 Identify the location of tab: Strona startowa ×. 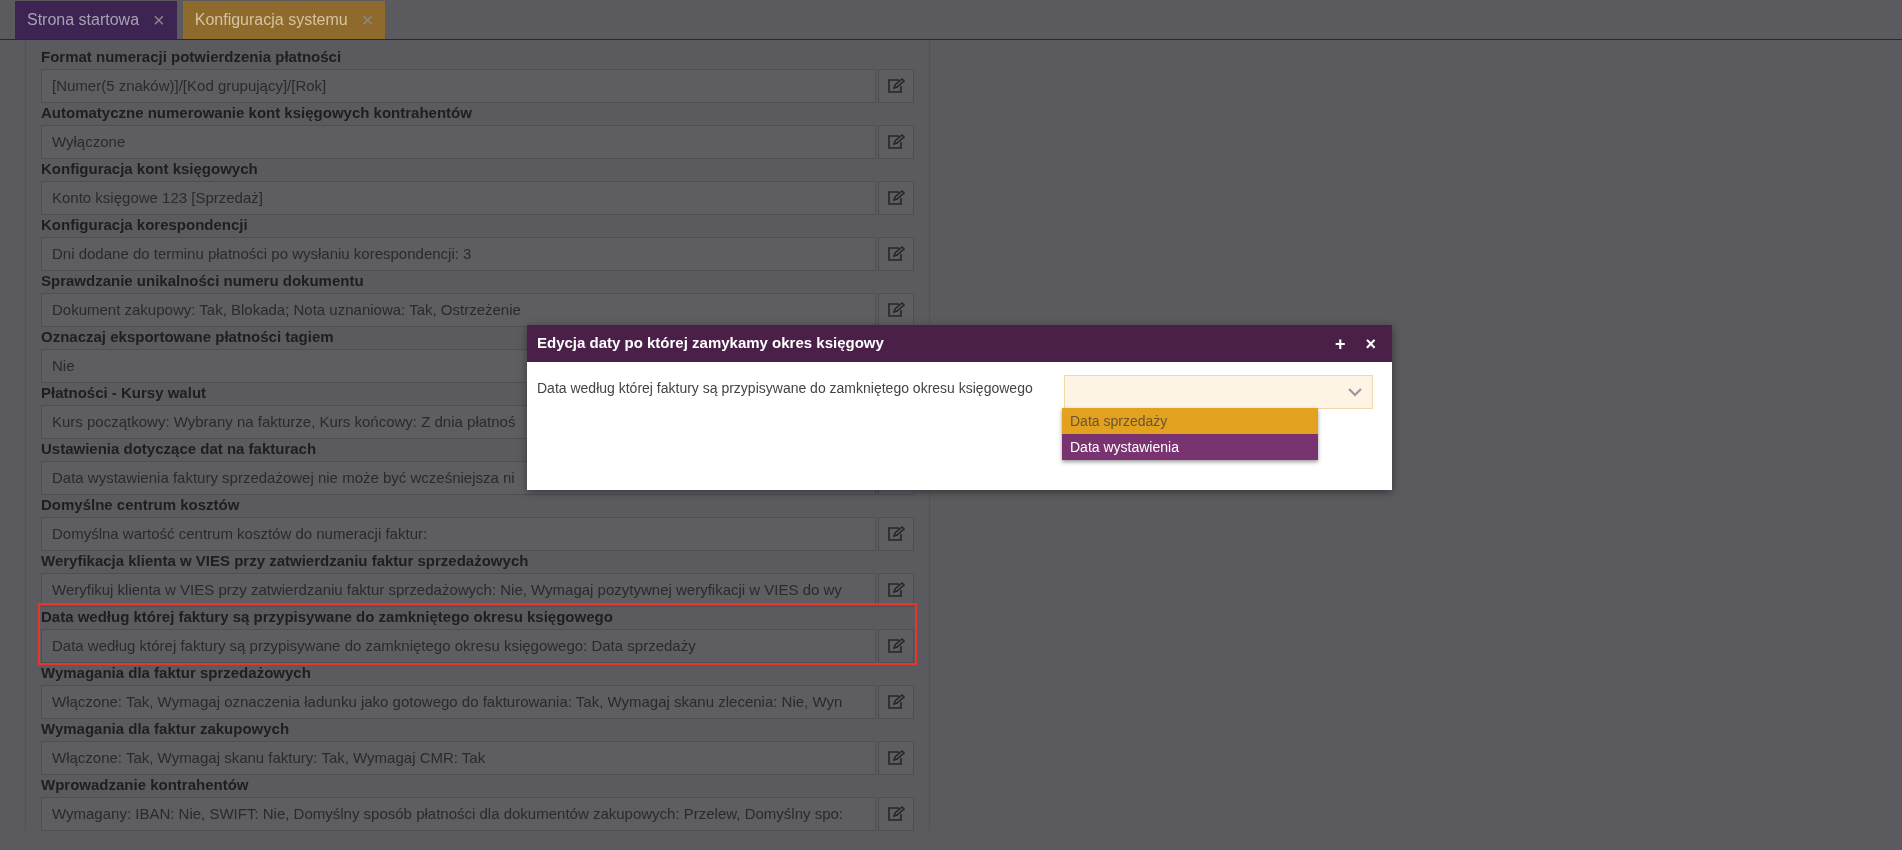
(96, 20).